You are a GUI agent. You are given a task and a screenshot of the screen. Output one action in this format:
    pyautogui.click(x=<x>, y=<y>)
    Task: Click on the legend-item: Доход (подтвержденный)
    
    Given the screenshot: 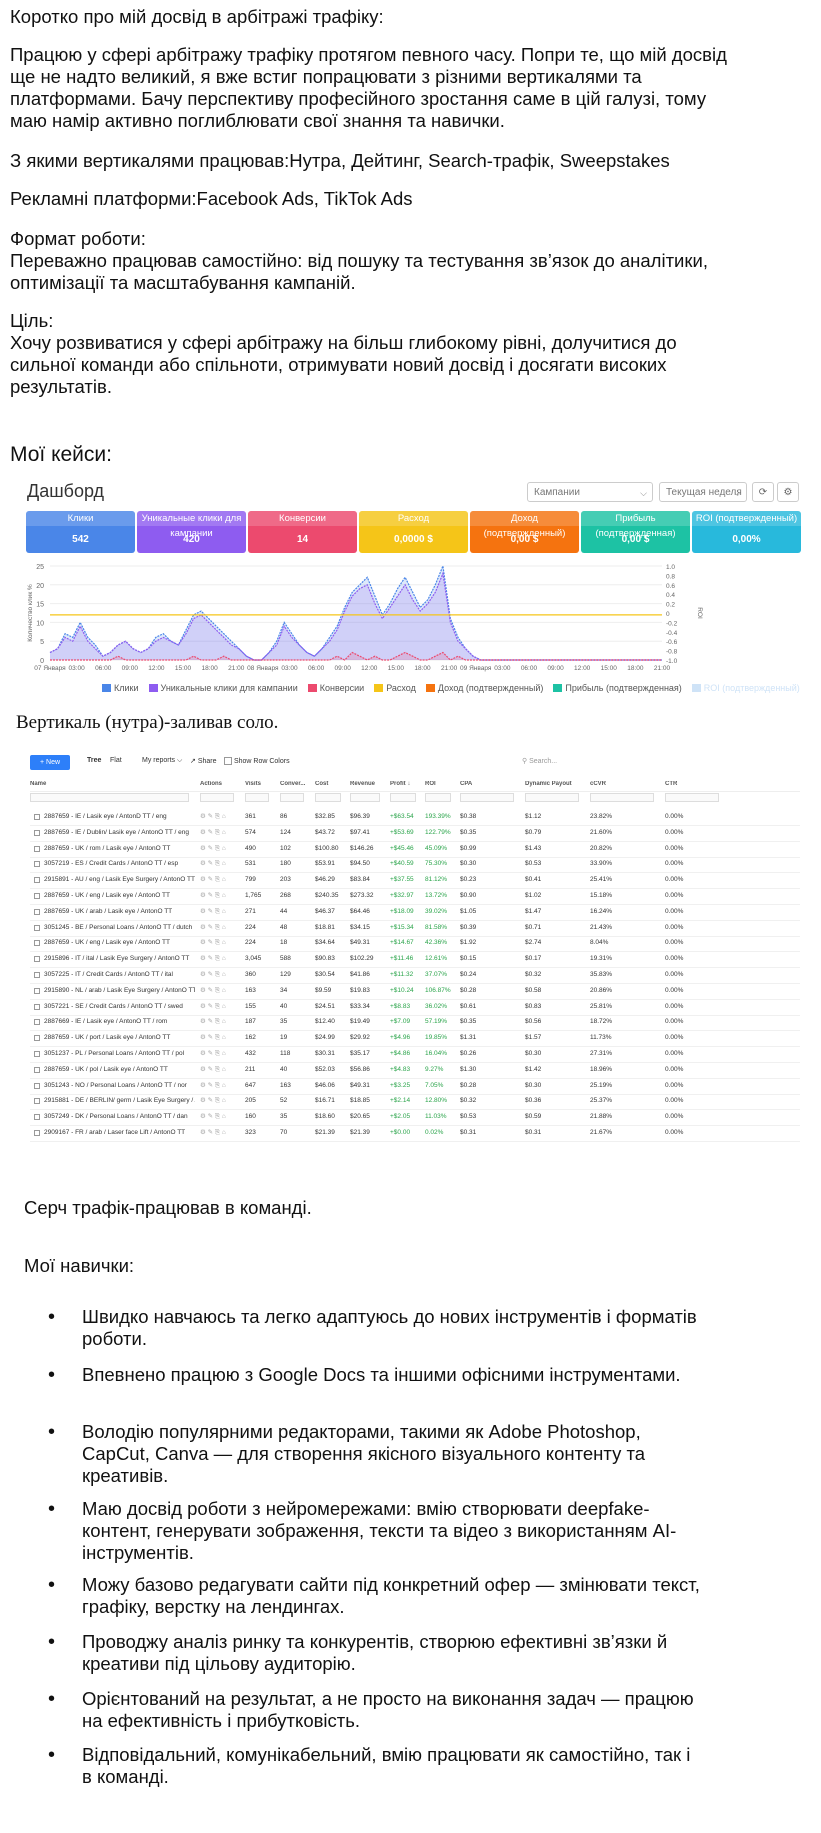 What is the action you would take?
    pyautogui.click(x=484, y=688)
    